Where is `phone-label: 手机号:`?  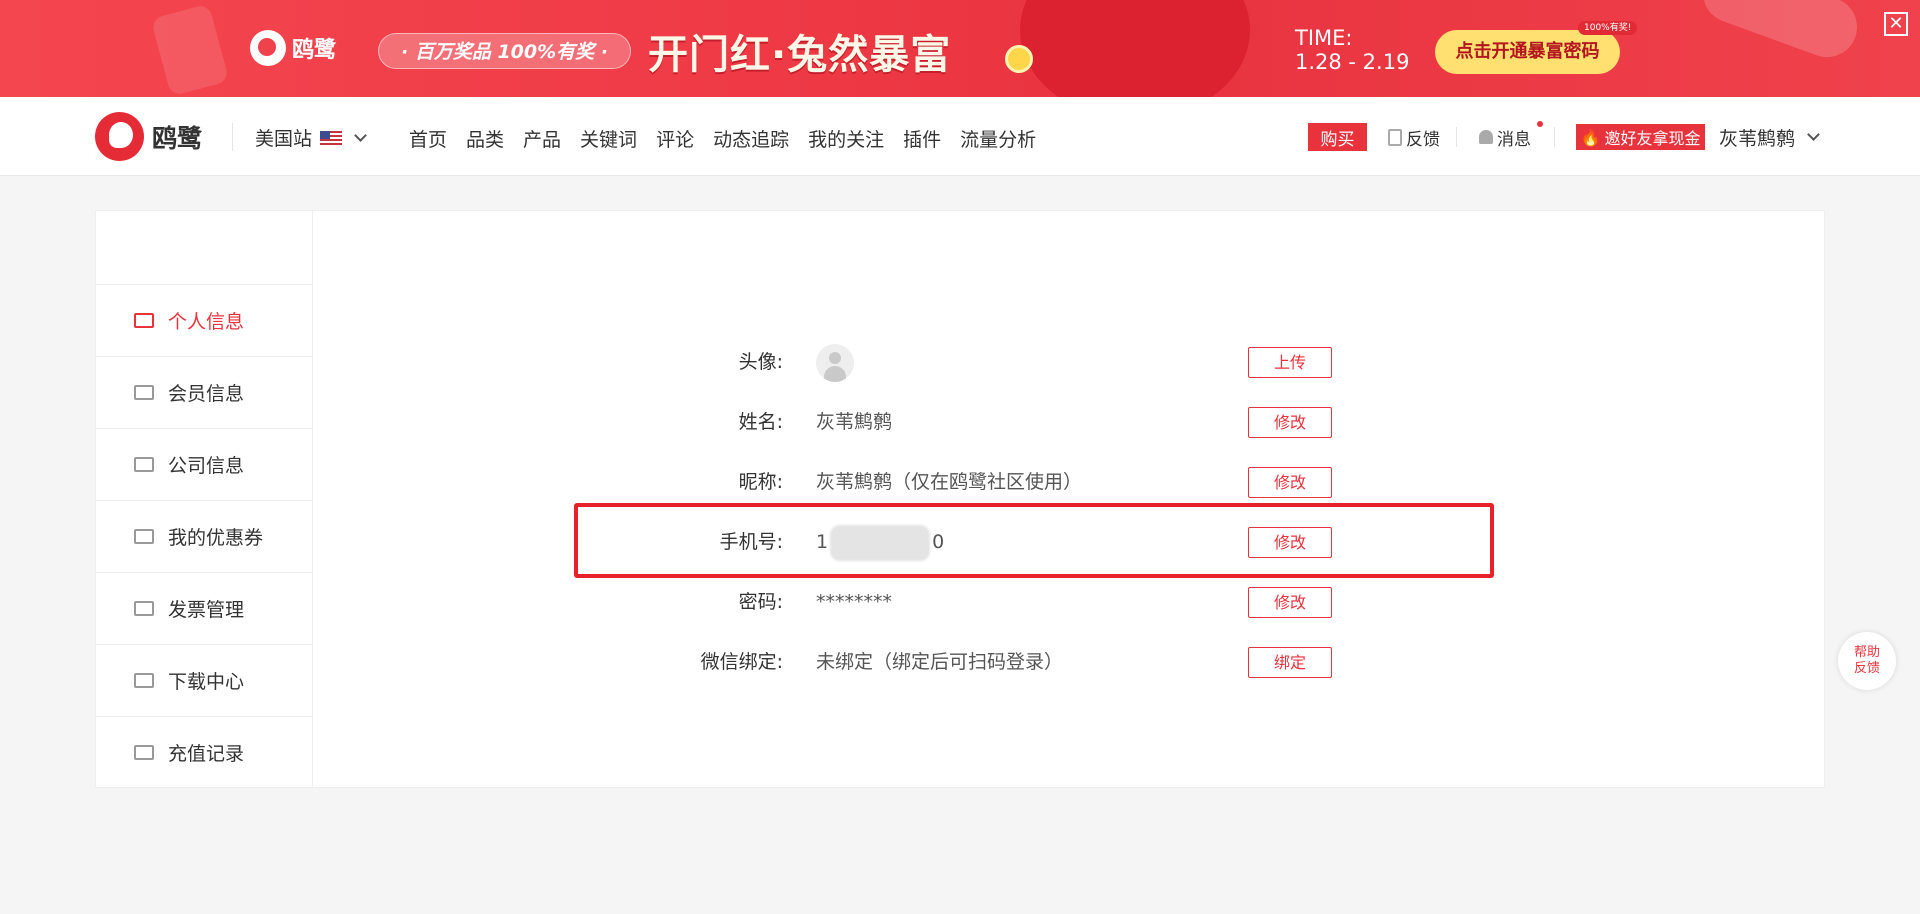
phone-label: 手机号: is located at coordinates (751, 542).